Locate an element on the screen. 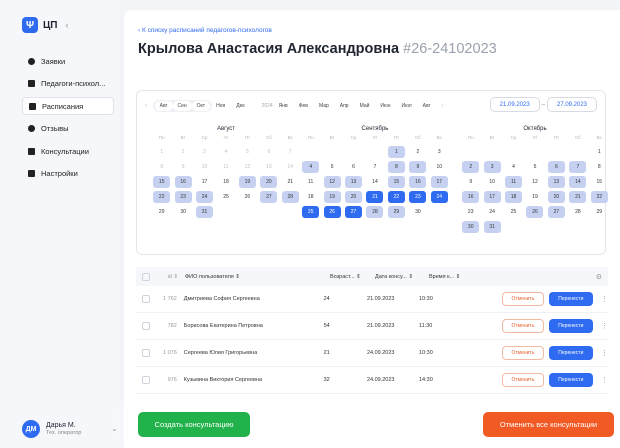  month-chip: Май is located at coordinates (365, 106).